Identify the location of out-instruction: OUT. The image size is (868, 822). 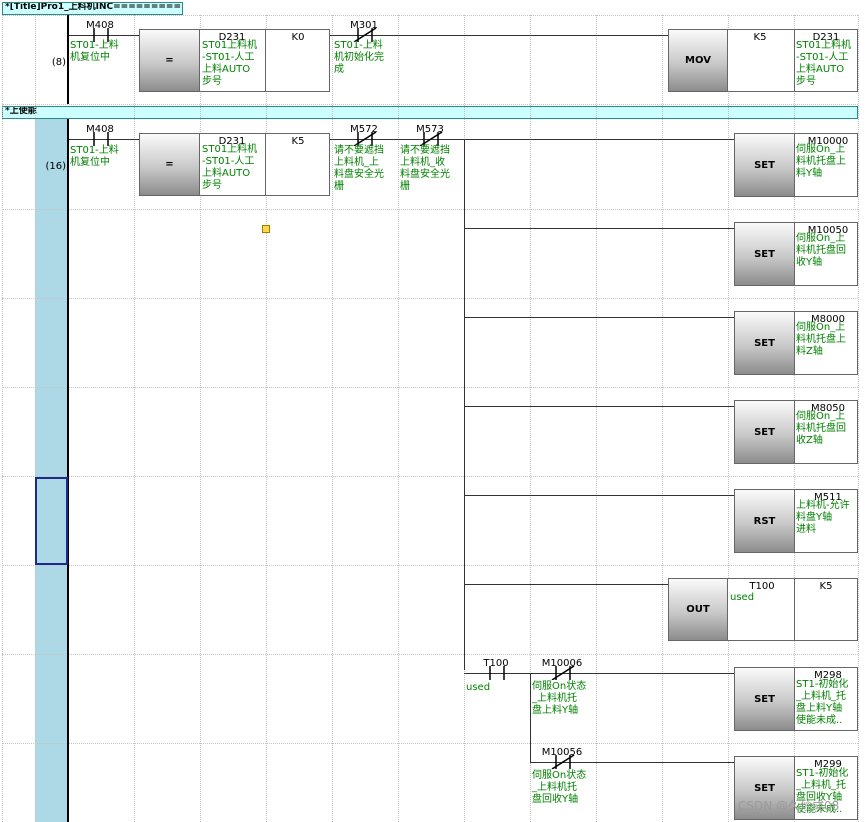
(698, 609).